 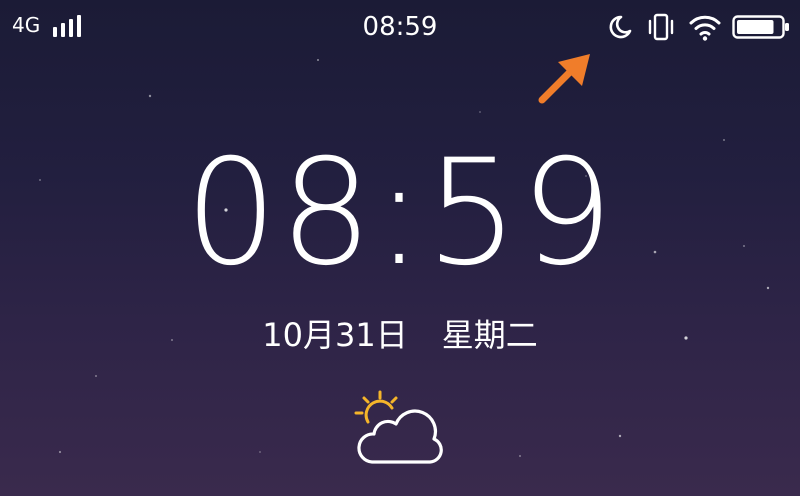 I want to click on weekday-label: 星期二, so click(x=489, y=335).